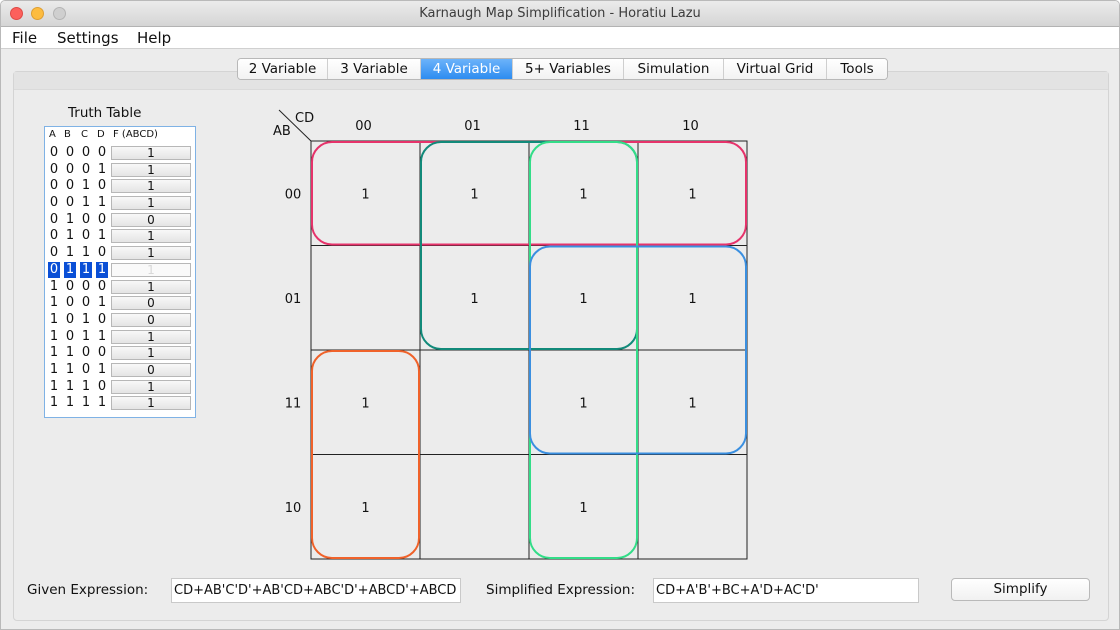  What do you see at coordinates (283, 69) in the screenshot?
I see `tab-2-variable: 2 Variable` at bounding box center [283, 69].